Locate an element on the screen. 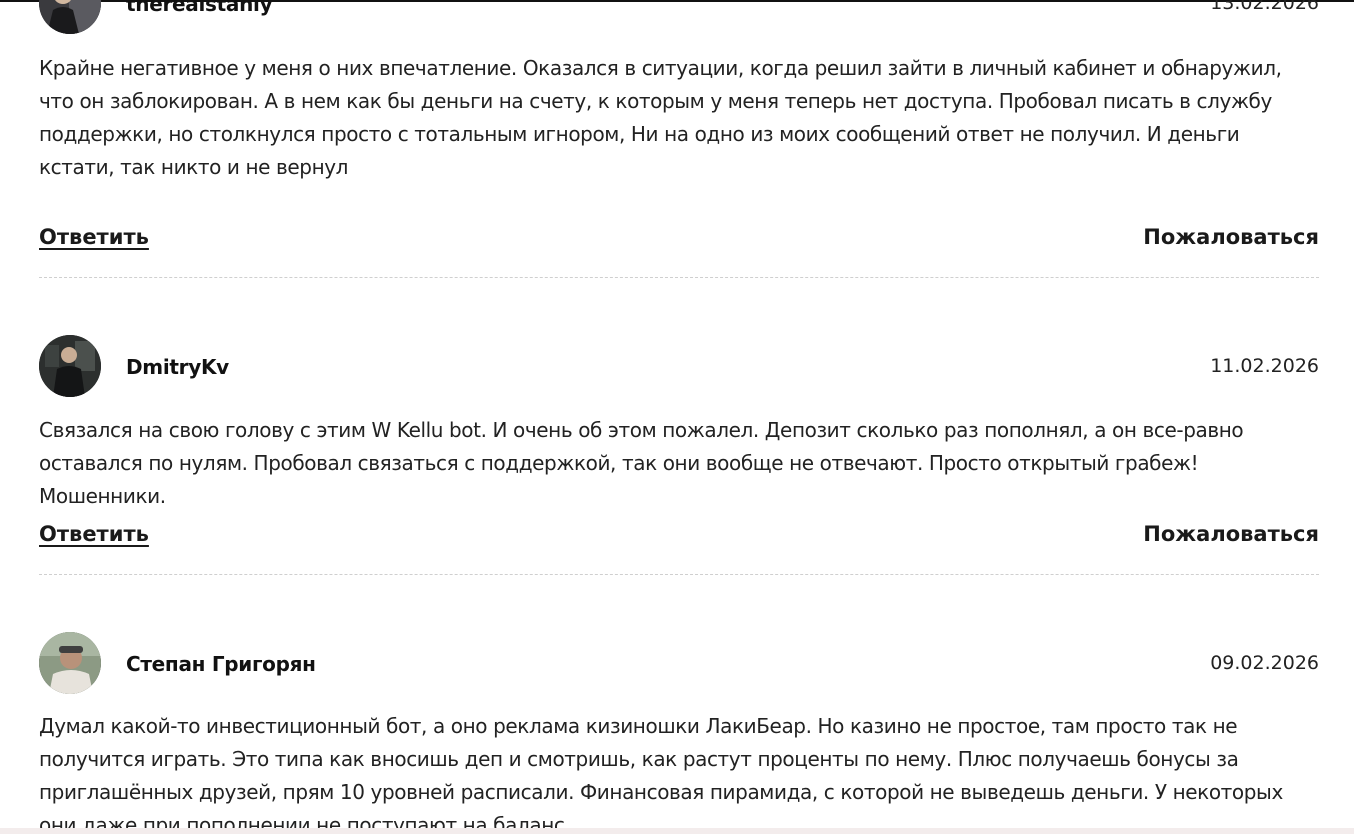 The image size is (1354, 834). comment-author: Степан Григорян is located at coordinates (221, 664).